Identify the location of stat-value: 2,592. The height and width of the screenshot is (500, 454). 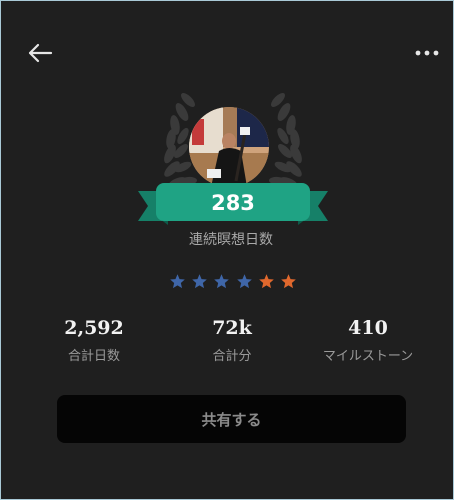
(94, 328).